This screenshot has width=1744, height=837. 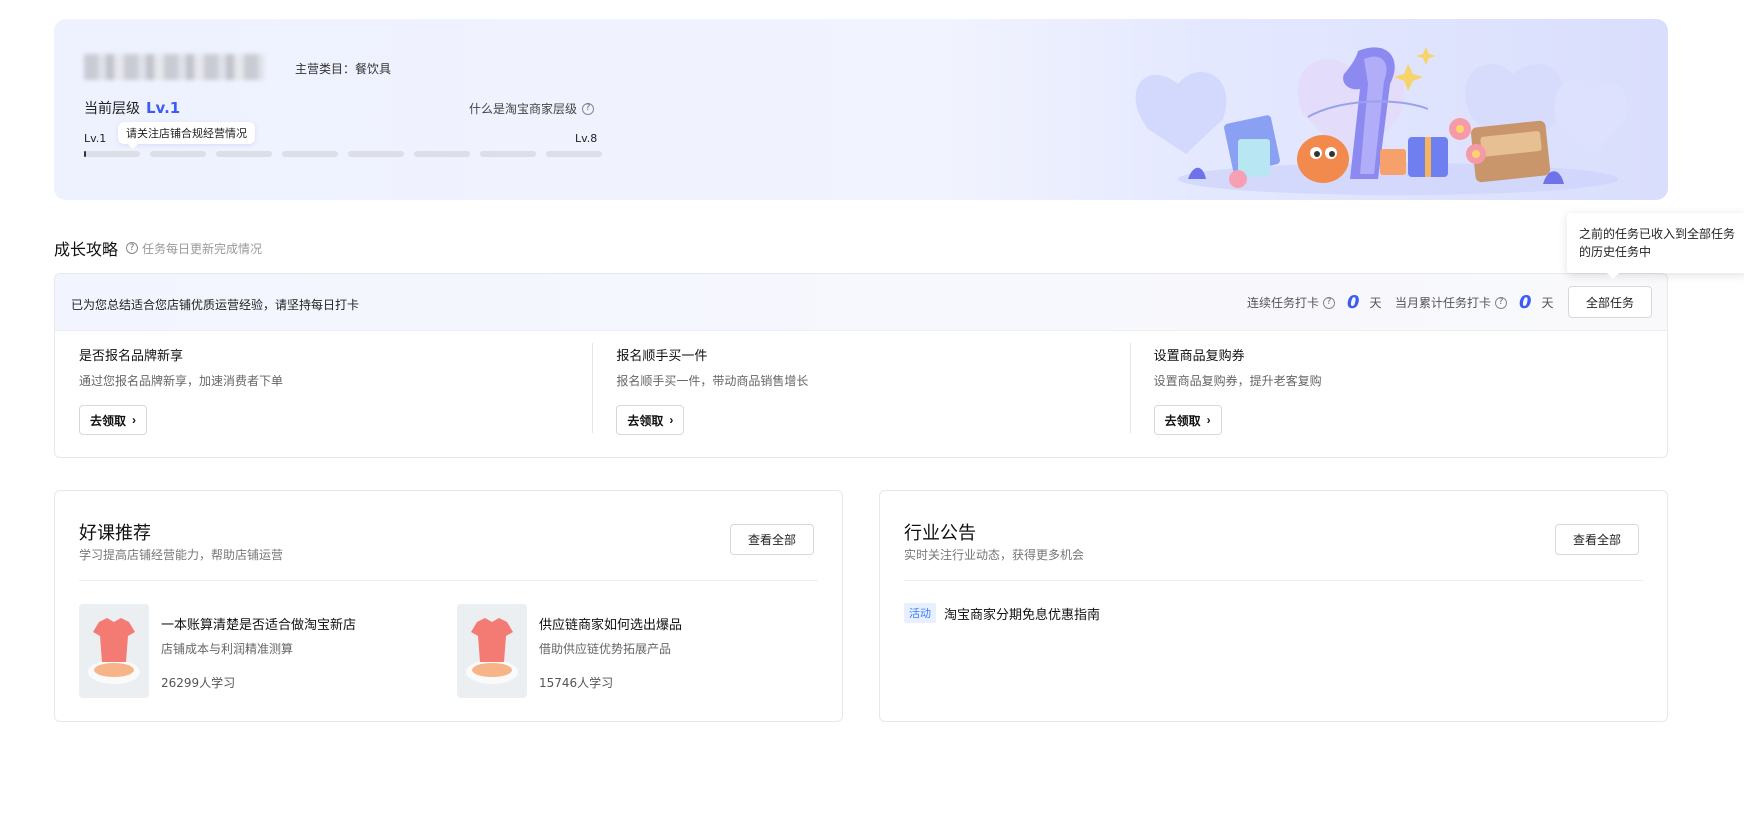 I want to click on course-learners: 26299人学习, so click(x=198, y=683).